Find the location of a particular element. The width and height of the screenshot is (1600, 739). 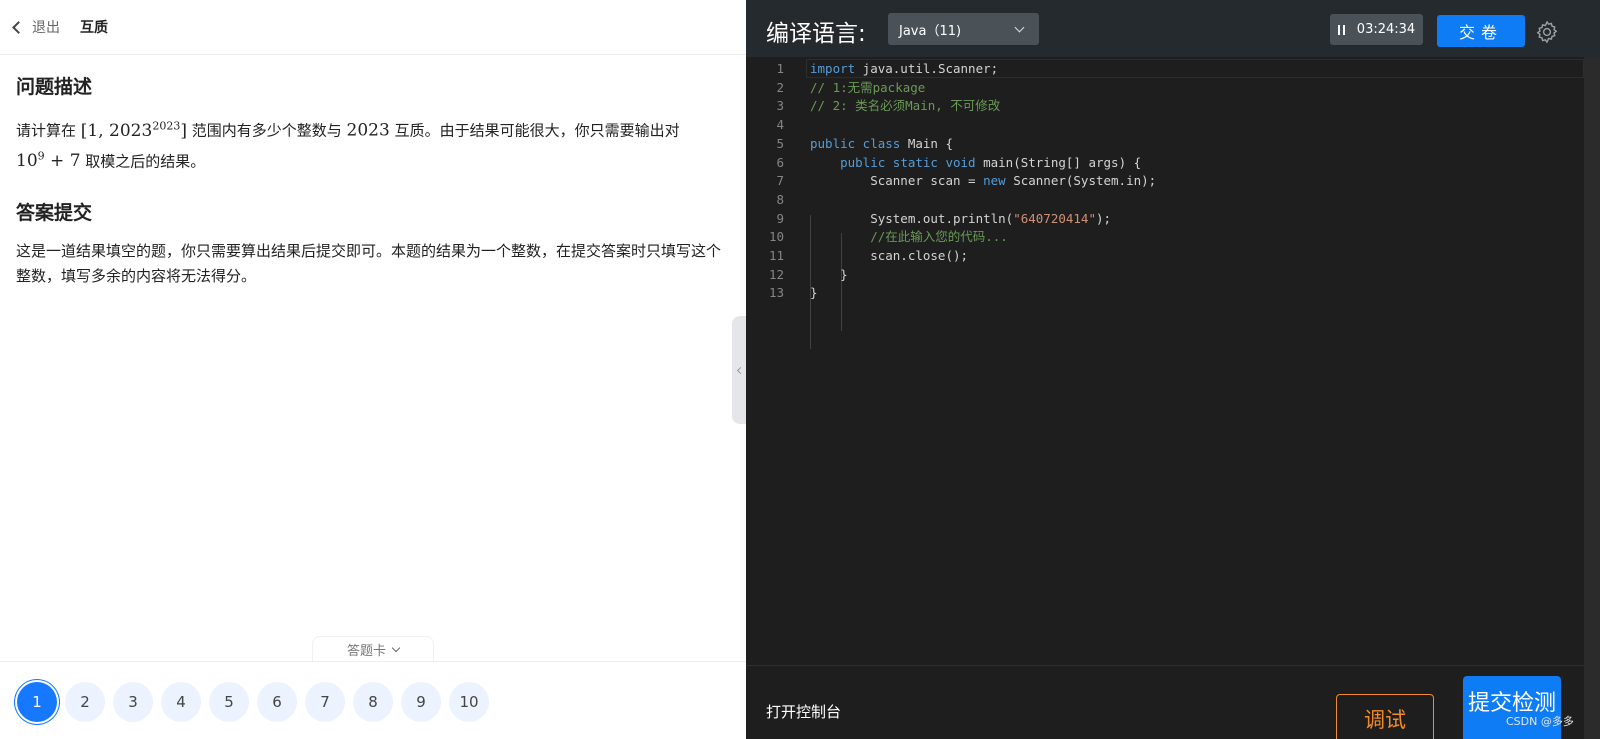

timer-pause-button: 03:24:34 is located at coordinates (1376, 29).